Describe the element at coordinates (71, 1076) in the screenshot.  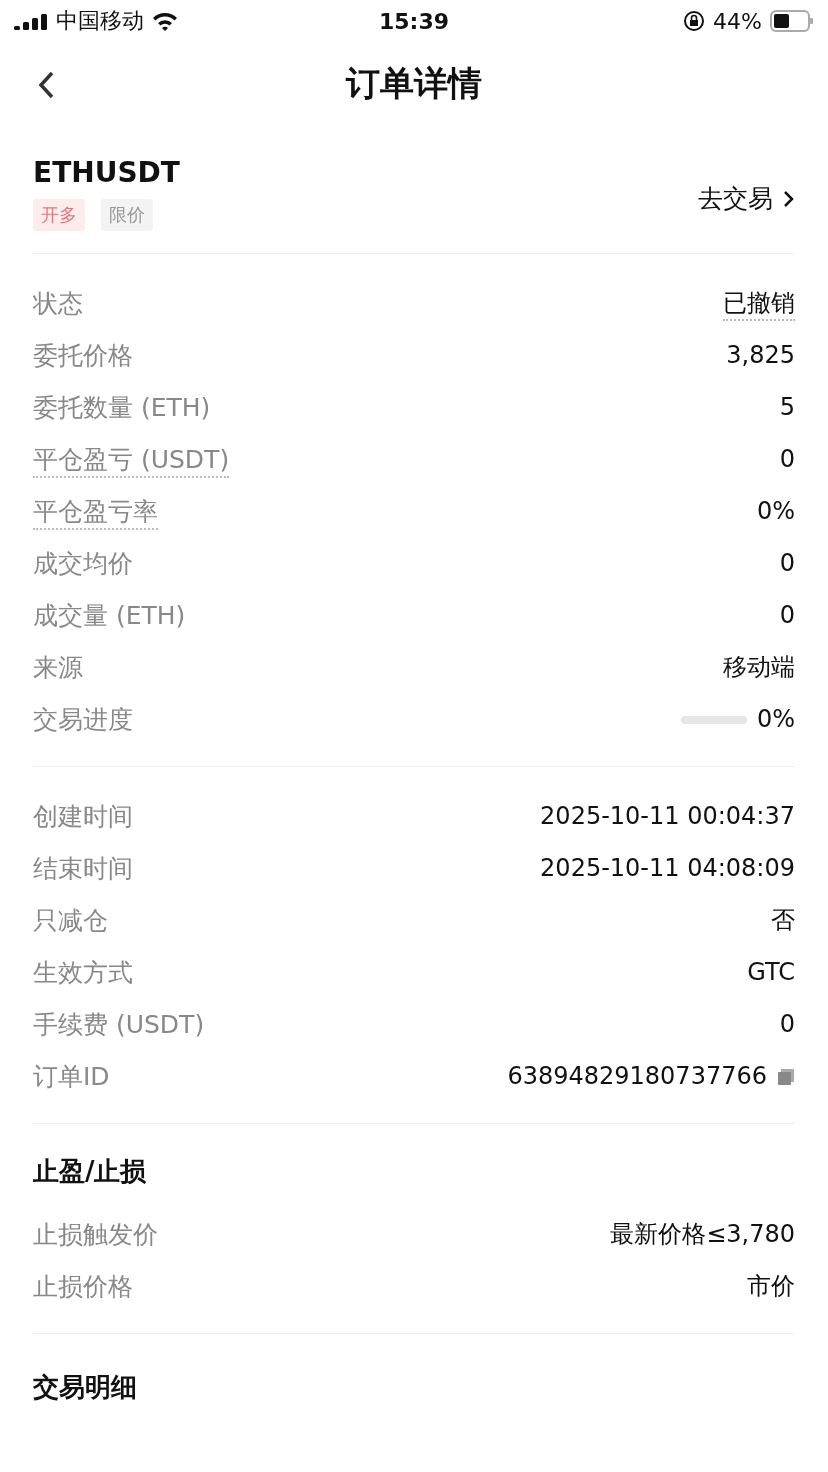
I see `detail-label: 订单ID` at that location.